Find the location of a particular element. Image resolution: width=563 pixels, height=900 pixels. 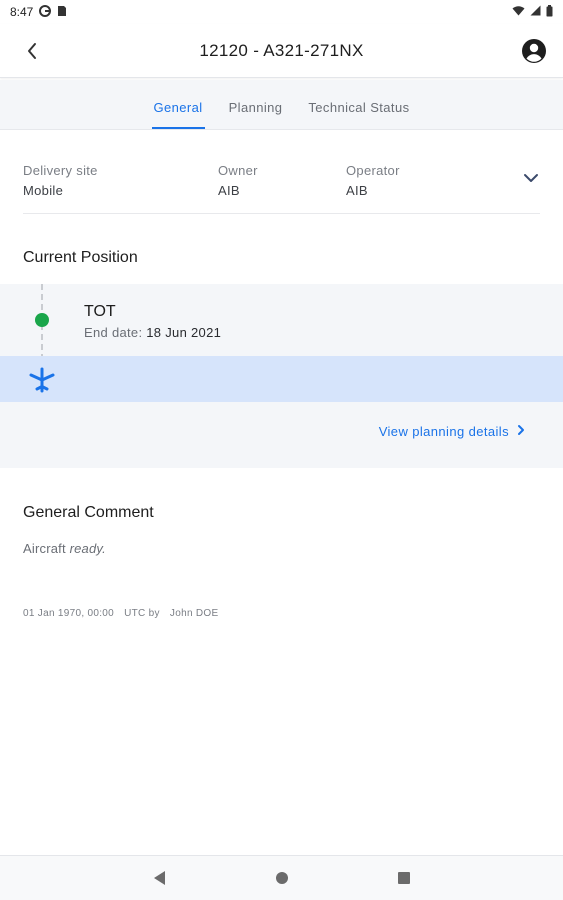

tab-technical-status: Technical Status is located at coordinates (358, 114).